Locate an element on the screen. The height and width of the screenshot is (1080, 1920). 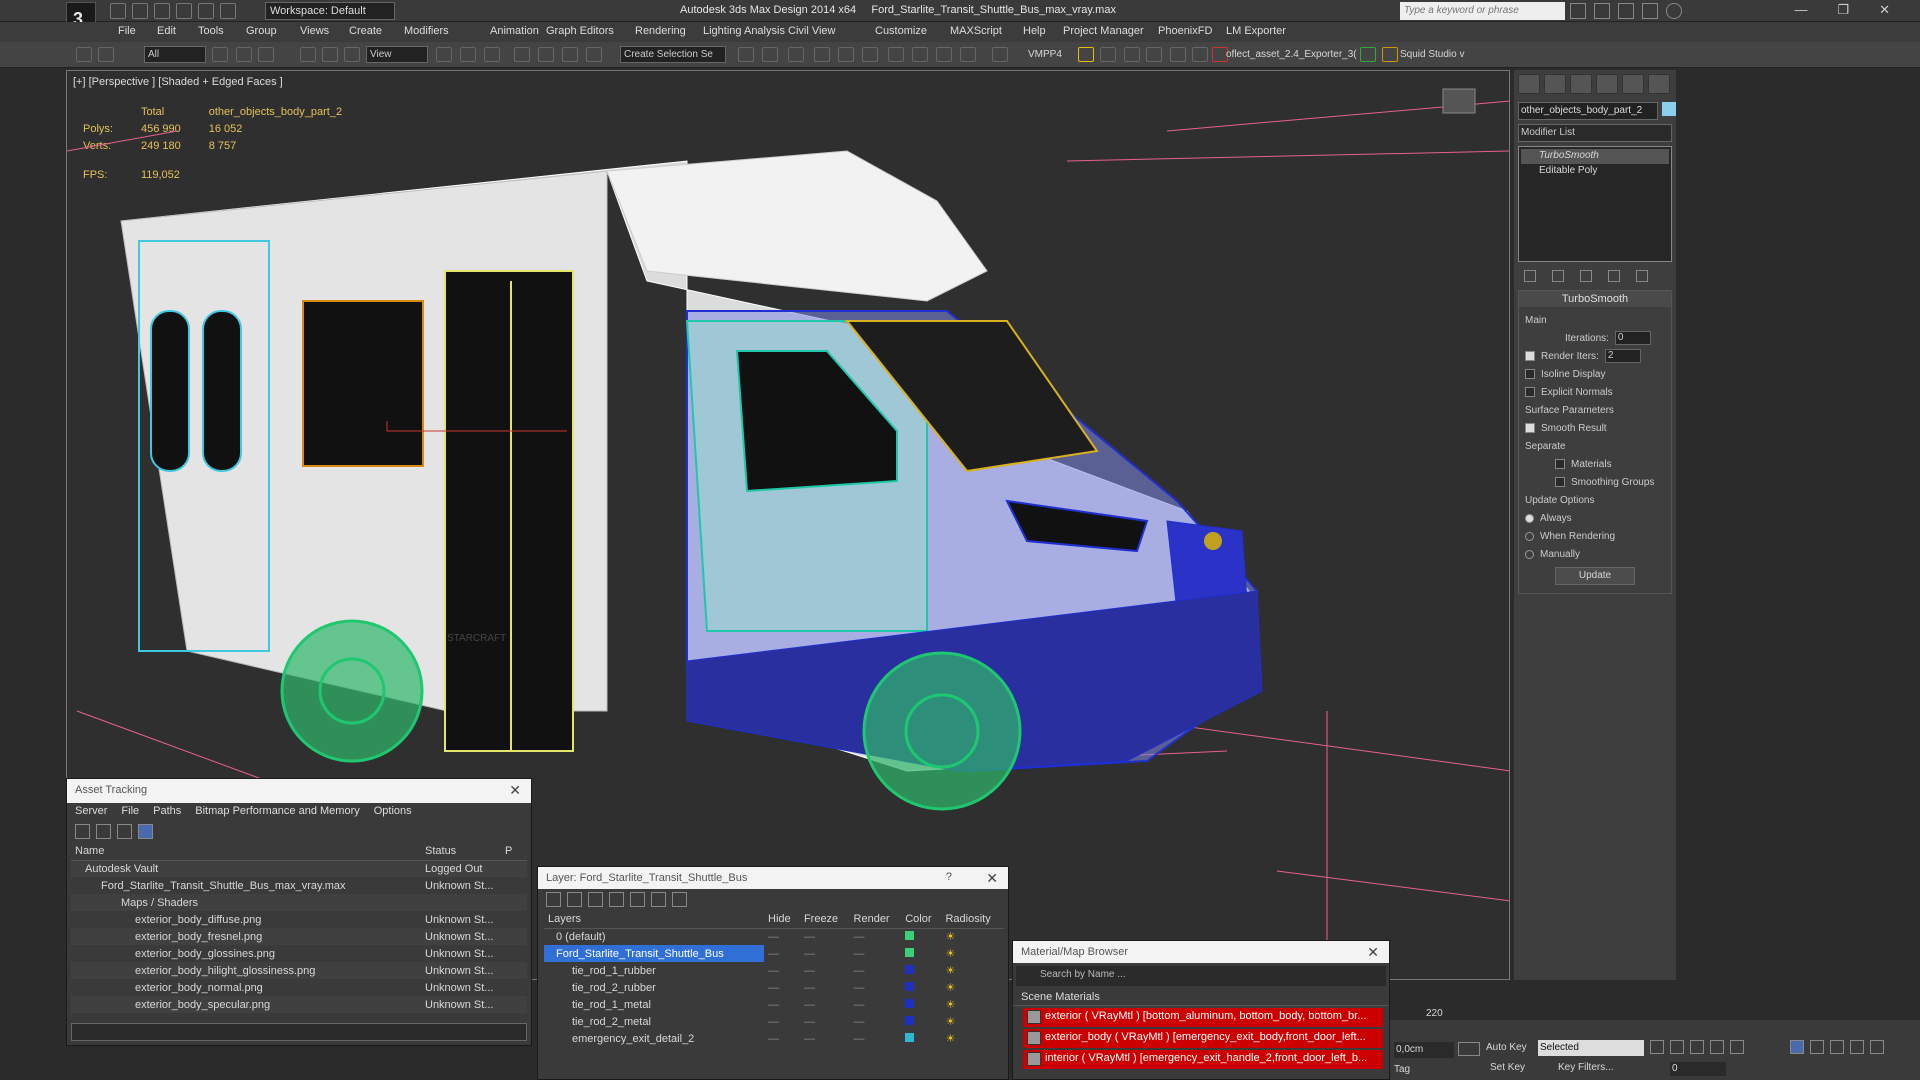
render-iters-checkbox is located at coordinates (1530, 356).